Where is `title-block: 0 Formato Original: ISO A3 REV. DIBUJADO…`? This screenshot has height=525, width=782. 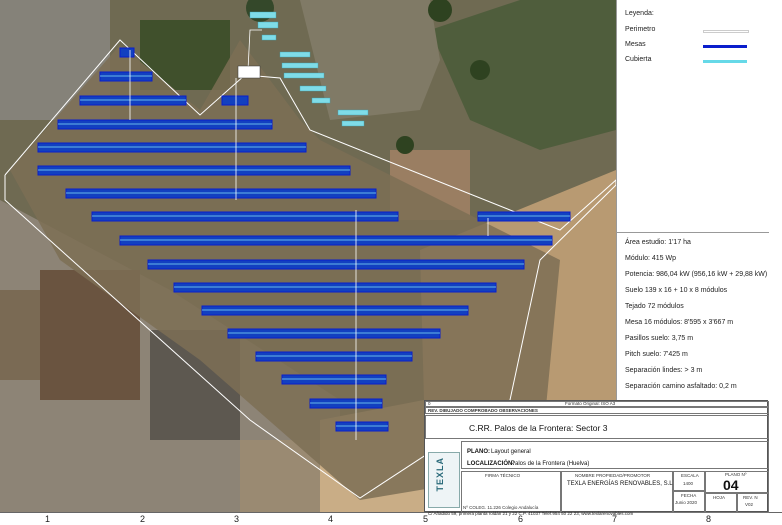
title-block: 0 Formato Original: ISO A3 REV. DIBUJADO… is located at coordinates (596, 456).